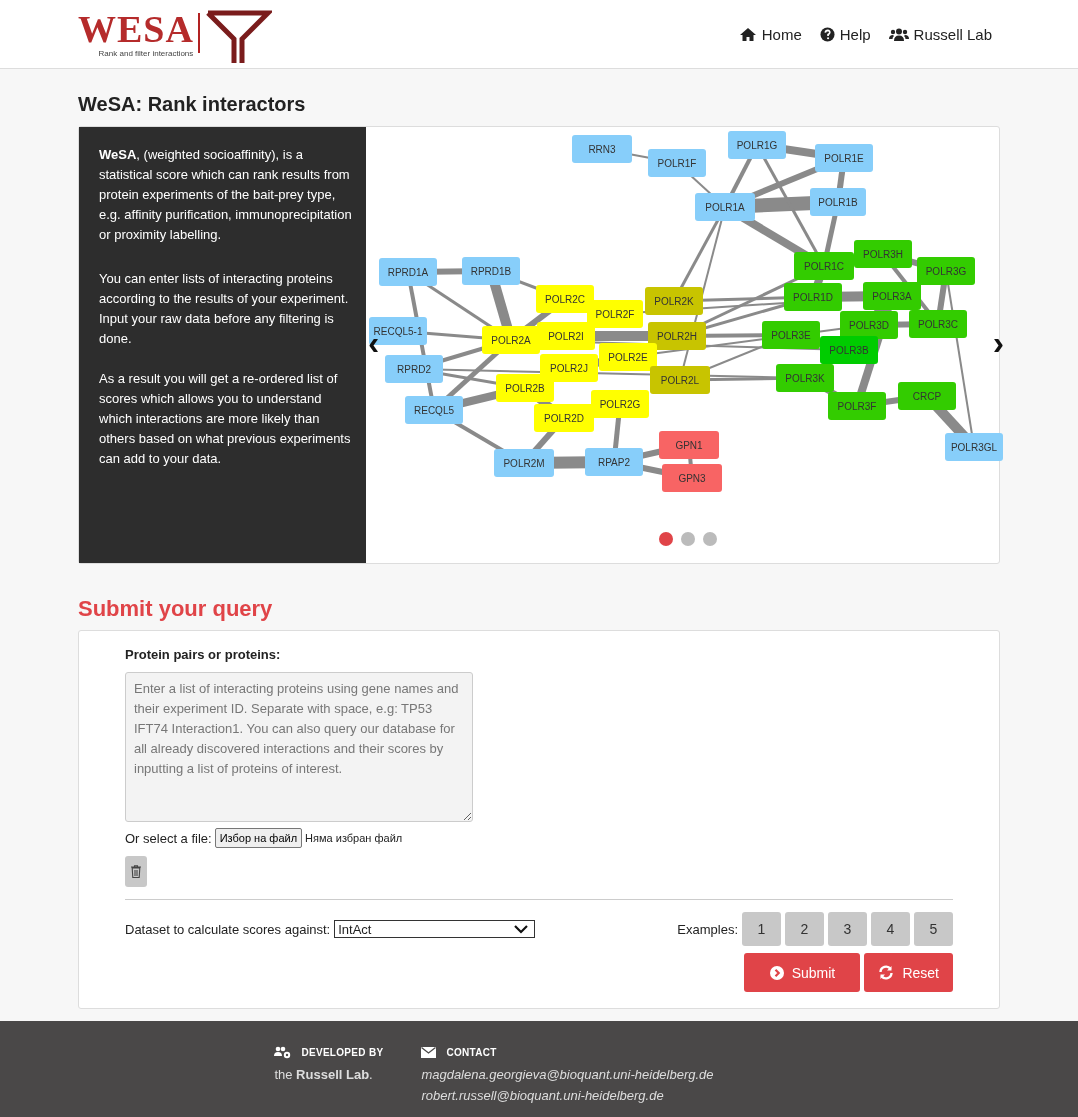 Image resolution: width=1078 pixels, height=1117 pixels. Describe the element at coordinates (845, 34) in the screenshot. I see `nav-link: Help` at that location.